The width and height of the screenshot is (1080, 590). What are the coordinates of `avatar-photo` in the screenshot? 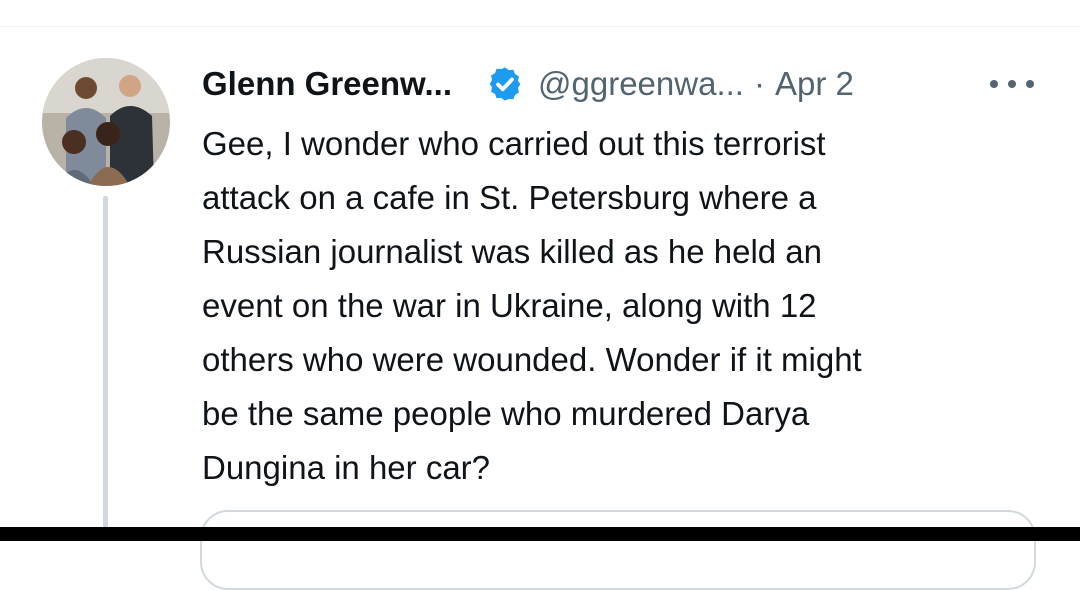 It's located at (106, 122).